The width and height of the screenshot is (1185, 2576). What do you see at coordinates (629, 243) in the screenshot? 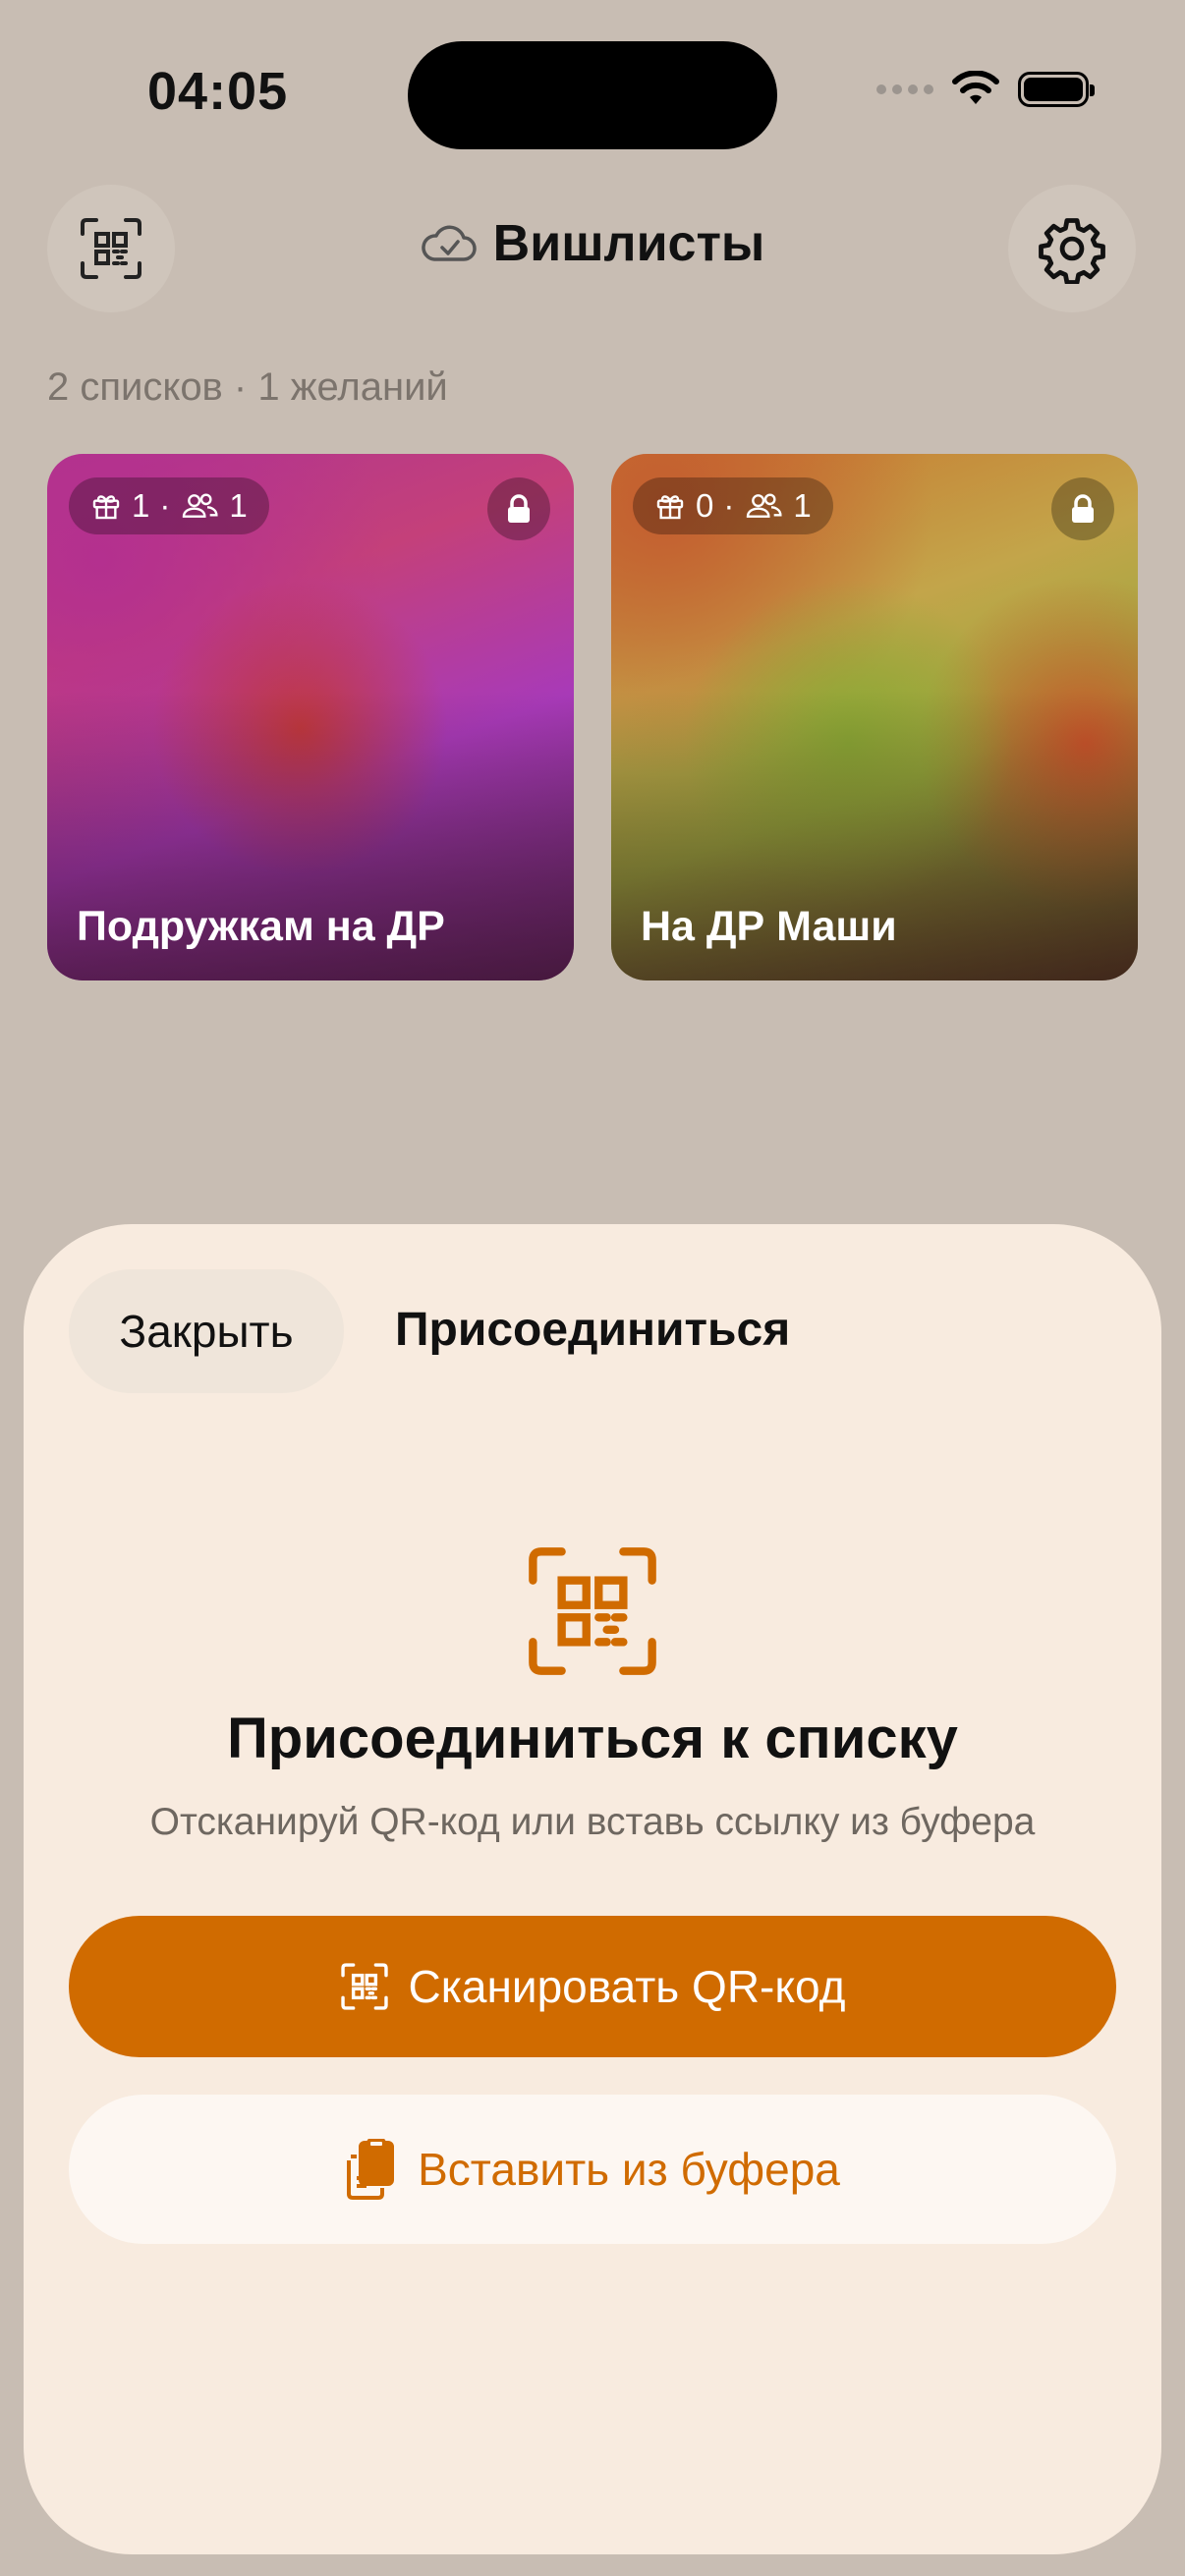
I see `page-title: Вишлисты` at bounding box center [629, 243].